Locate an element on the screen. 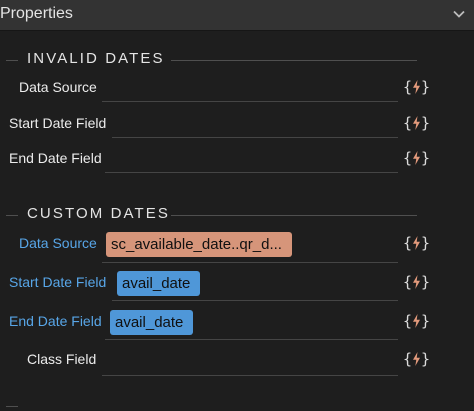 This screenshot has width=474, height=411. field-label: Class Field is located at coordinates (62, 359).